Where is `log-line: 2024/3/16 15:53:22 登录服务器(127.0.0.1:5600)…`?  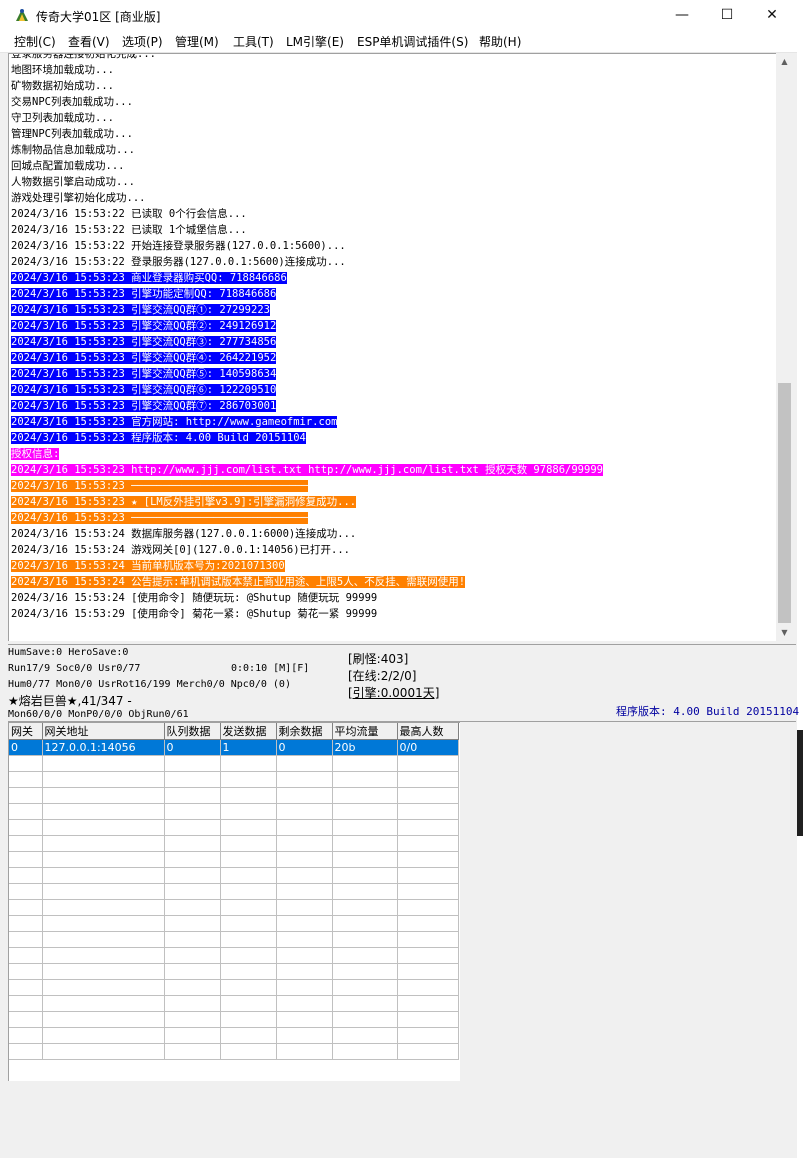
log-line: 2024/3/16 15:53:22 登录服务器(127.0.0.1:5600)… is located at coordinates (178, 262).